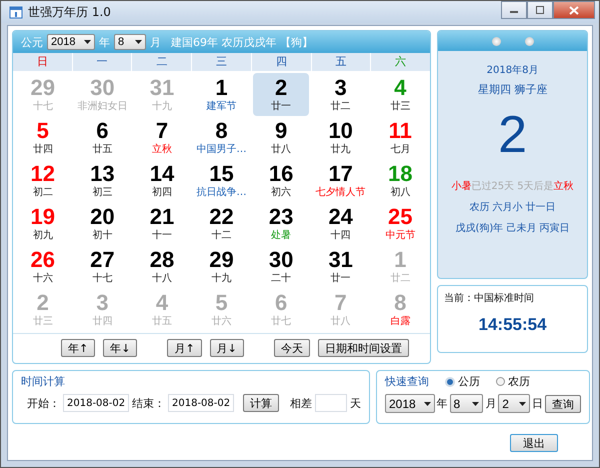 Image resolution: width=600 pixels, height=468 pixels. I want to click on day-cell: 14 初四, so click(162, 180).